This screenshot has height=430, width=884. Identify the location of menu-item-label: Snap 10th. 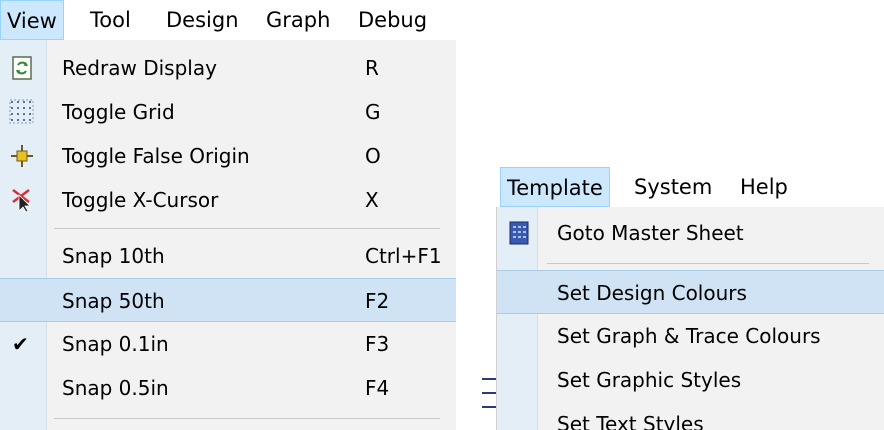
(113, 256).